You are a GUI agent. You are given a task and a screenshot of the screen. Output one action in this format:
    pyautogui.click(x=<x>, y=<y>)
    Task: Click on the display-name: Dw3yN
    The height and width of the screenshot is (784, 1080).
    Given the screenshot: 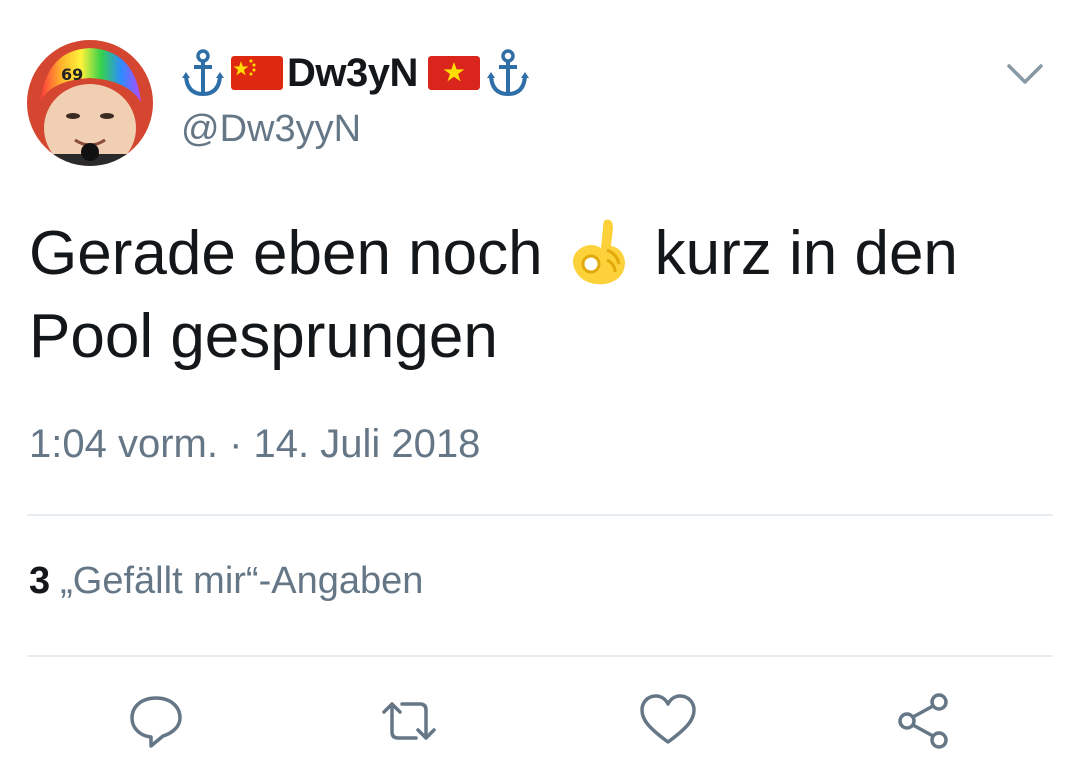 What is the action you would take?
    pyautogui.click(x=352, y=73)
    